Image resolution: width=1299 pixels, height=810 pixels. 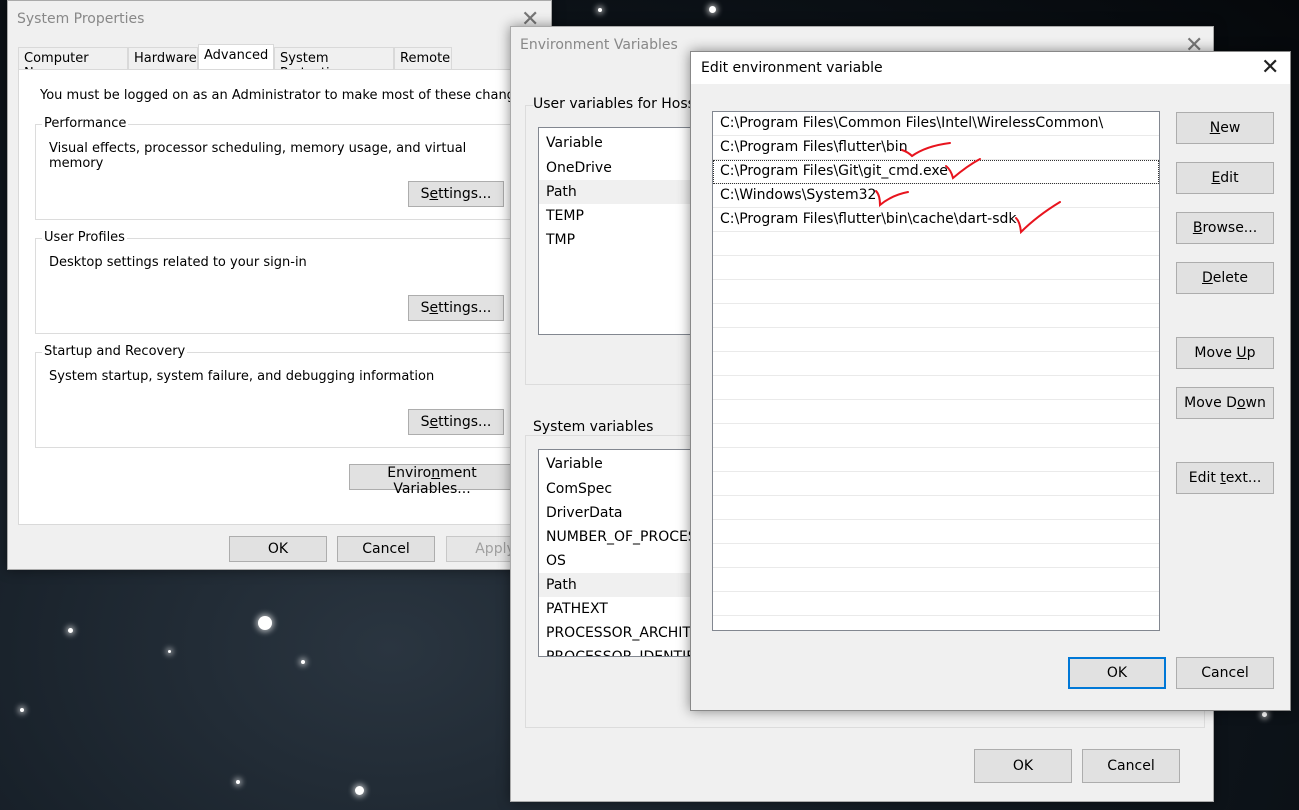 I want to click on tab-system-protection: System Protection, so click(x=334, y=64).